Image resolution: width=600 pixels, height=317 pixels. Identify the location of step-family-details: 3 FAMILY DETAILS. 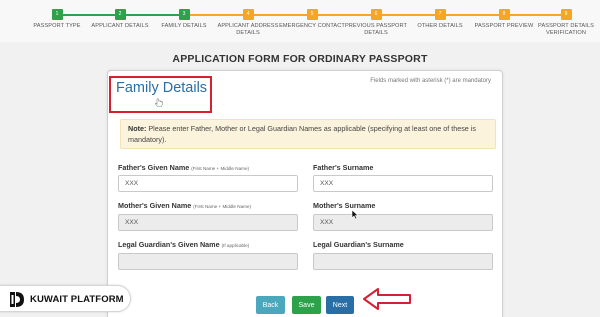
(184, 19).